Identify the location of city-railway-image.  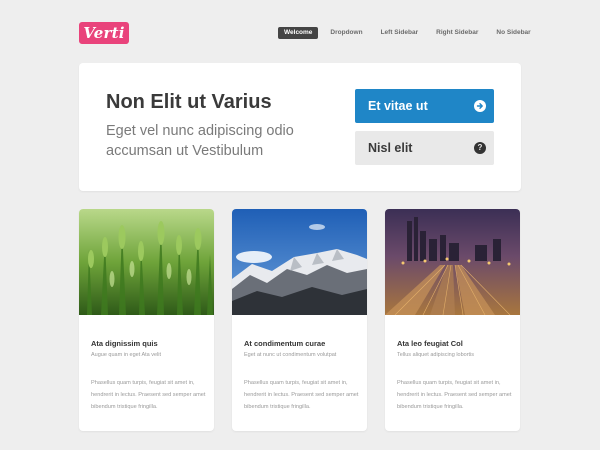
(452, 262).